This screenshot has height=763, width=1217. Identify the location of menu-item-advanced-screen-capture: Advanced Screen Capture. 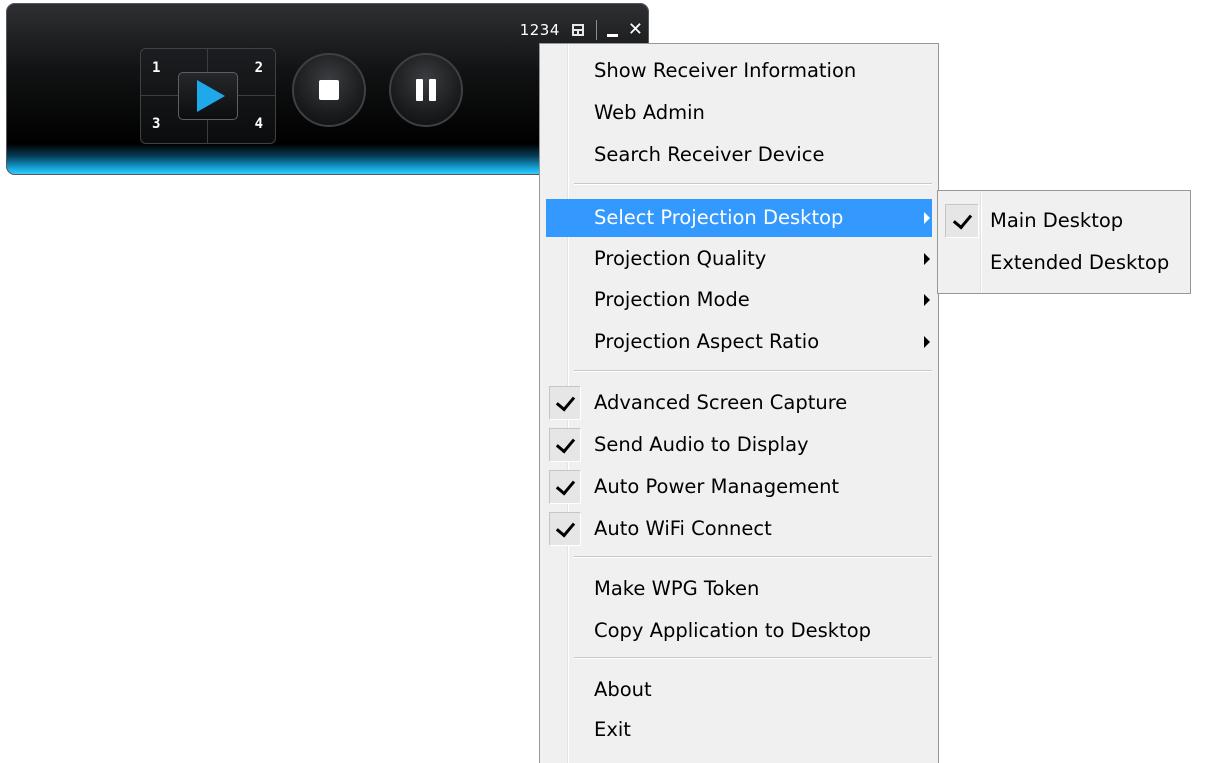
(739, 403).